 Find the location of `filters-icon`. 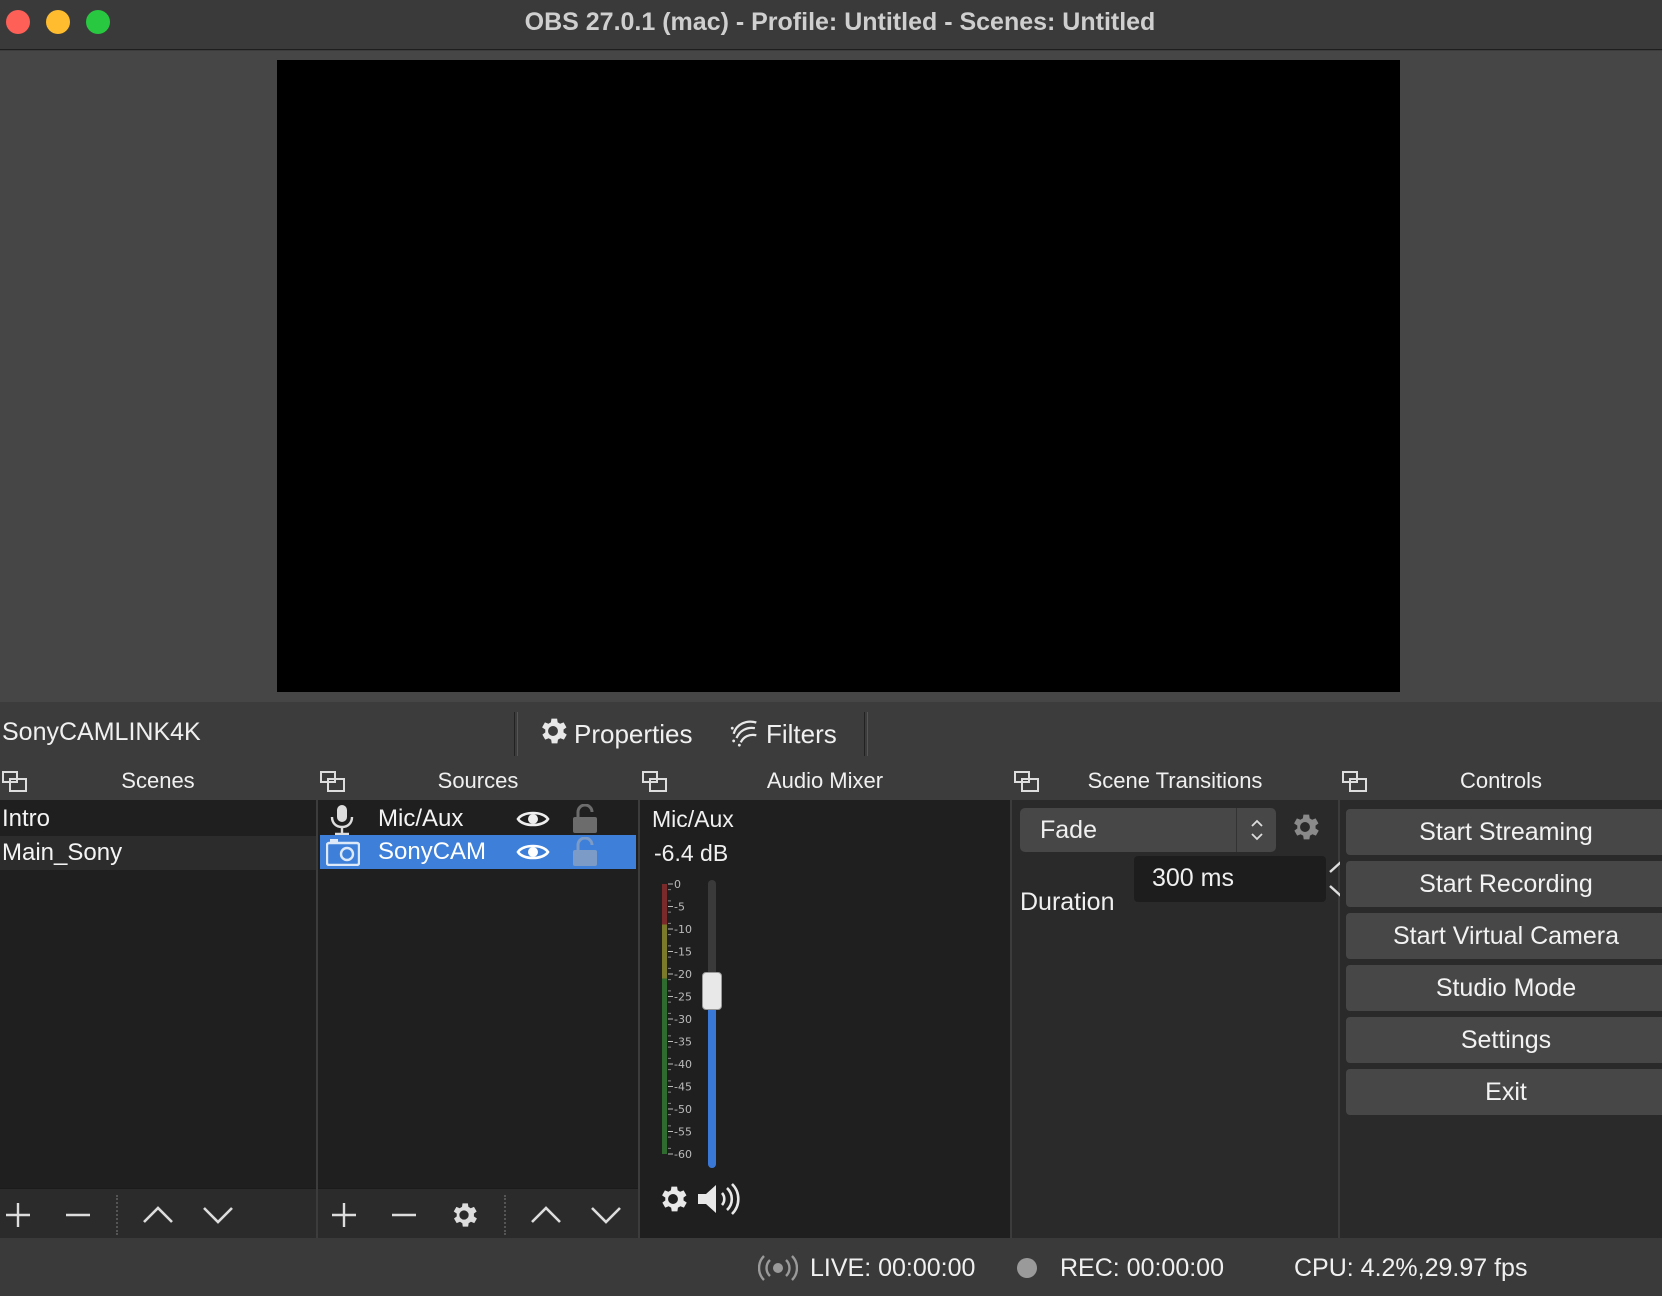

filters-icon is located at coordinates (747, 734).